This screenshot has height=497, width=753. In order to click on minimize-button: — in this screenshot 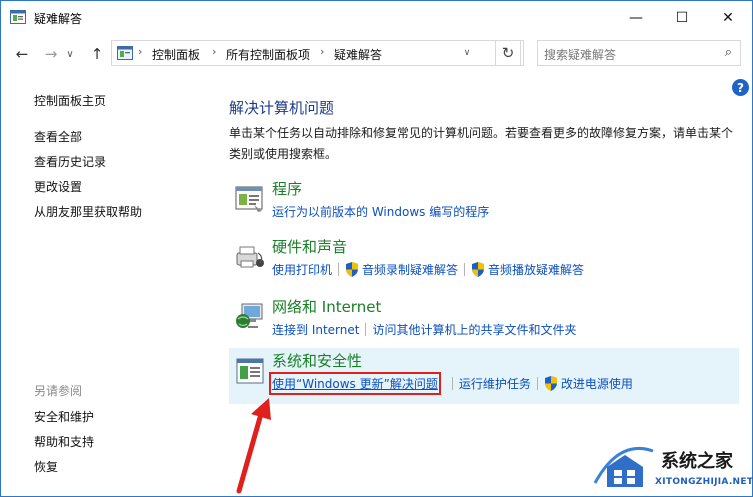, I will do `click(636, 17)`.